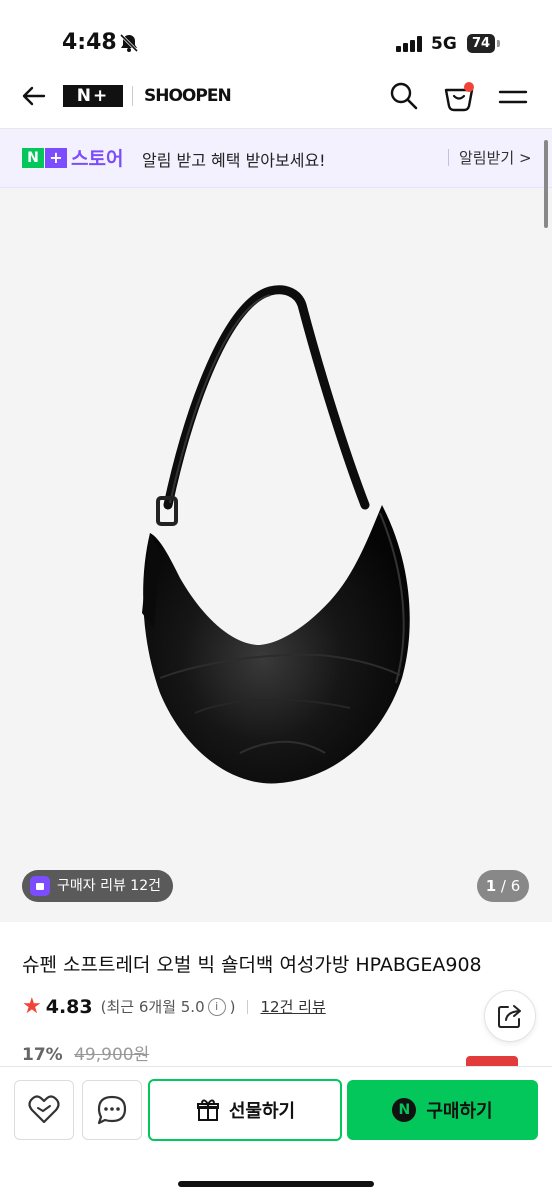  What do you see at coordinates (495, 157) in the screenshot?
I see `subscribe-alerts-link: 알림받기 >` at bounding box center [495, 157].